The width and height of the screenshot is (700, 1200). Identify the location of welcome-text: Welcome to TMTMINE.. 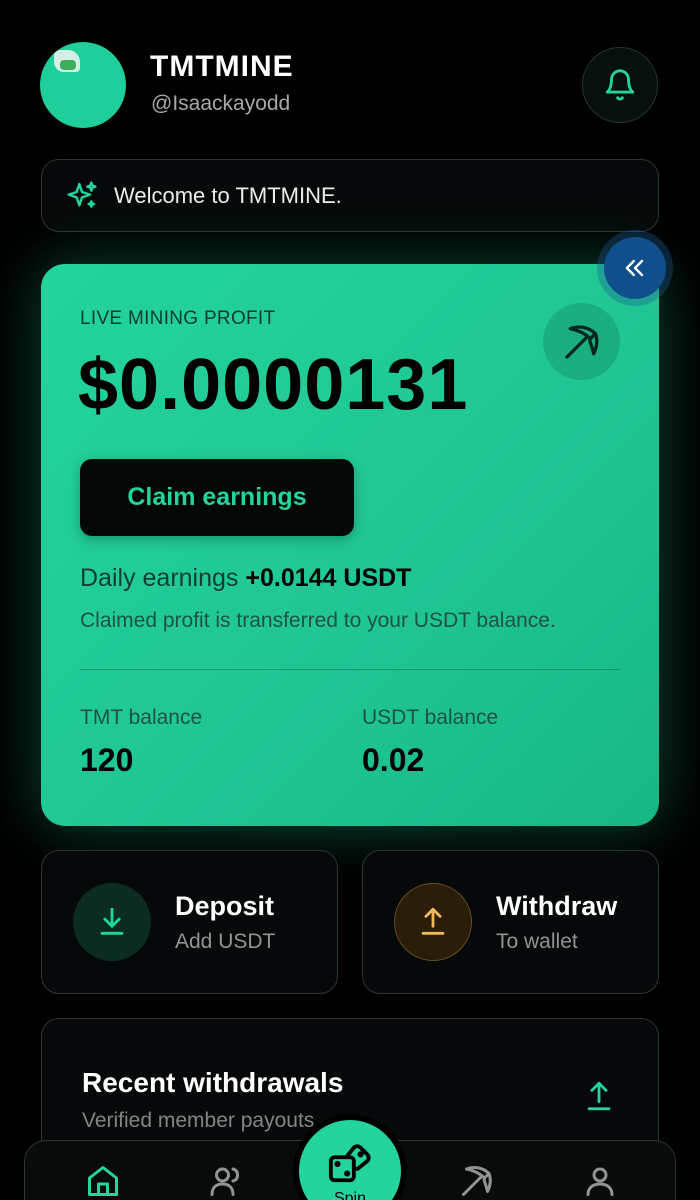
(228, 195).